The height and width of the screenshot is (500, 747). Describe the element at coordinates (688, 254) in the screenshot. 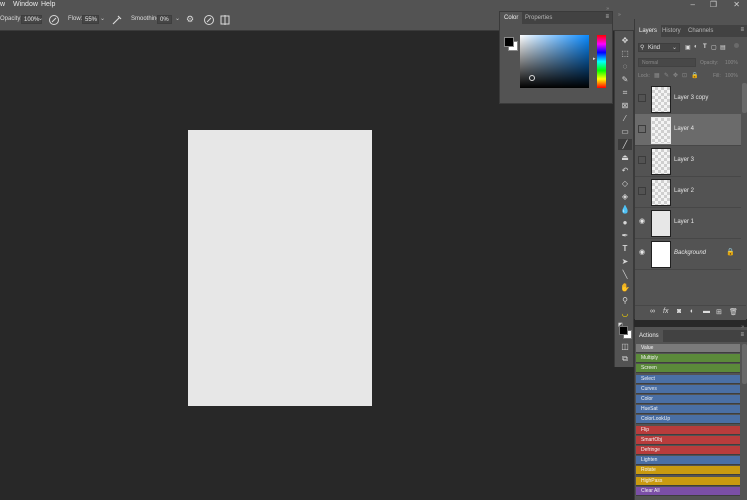

I see `layer-row-background: ◉ Background 🔒` at that location.